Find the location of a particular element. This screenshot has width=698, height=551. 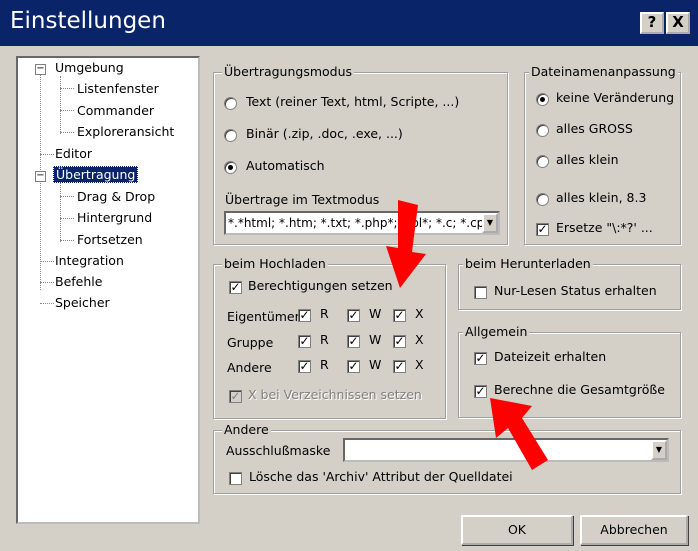

mask-label: Ausschlußmaske is located at coordinates (278, 450).